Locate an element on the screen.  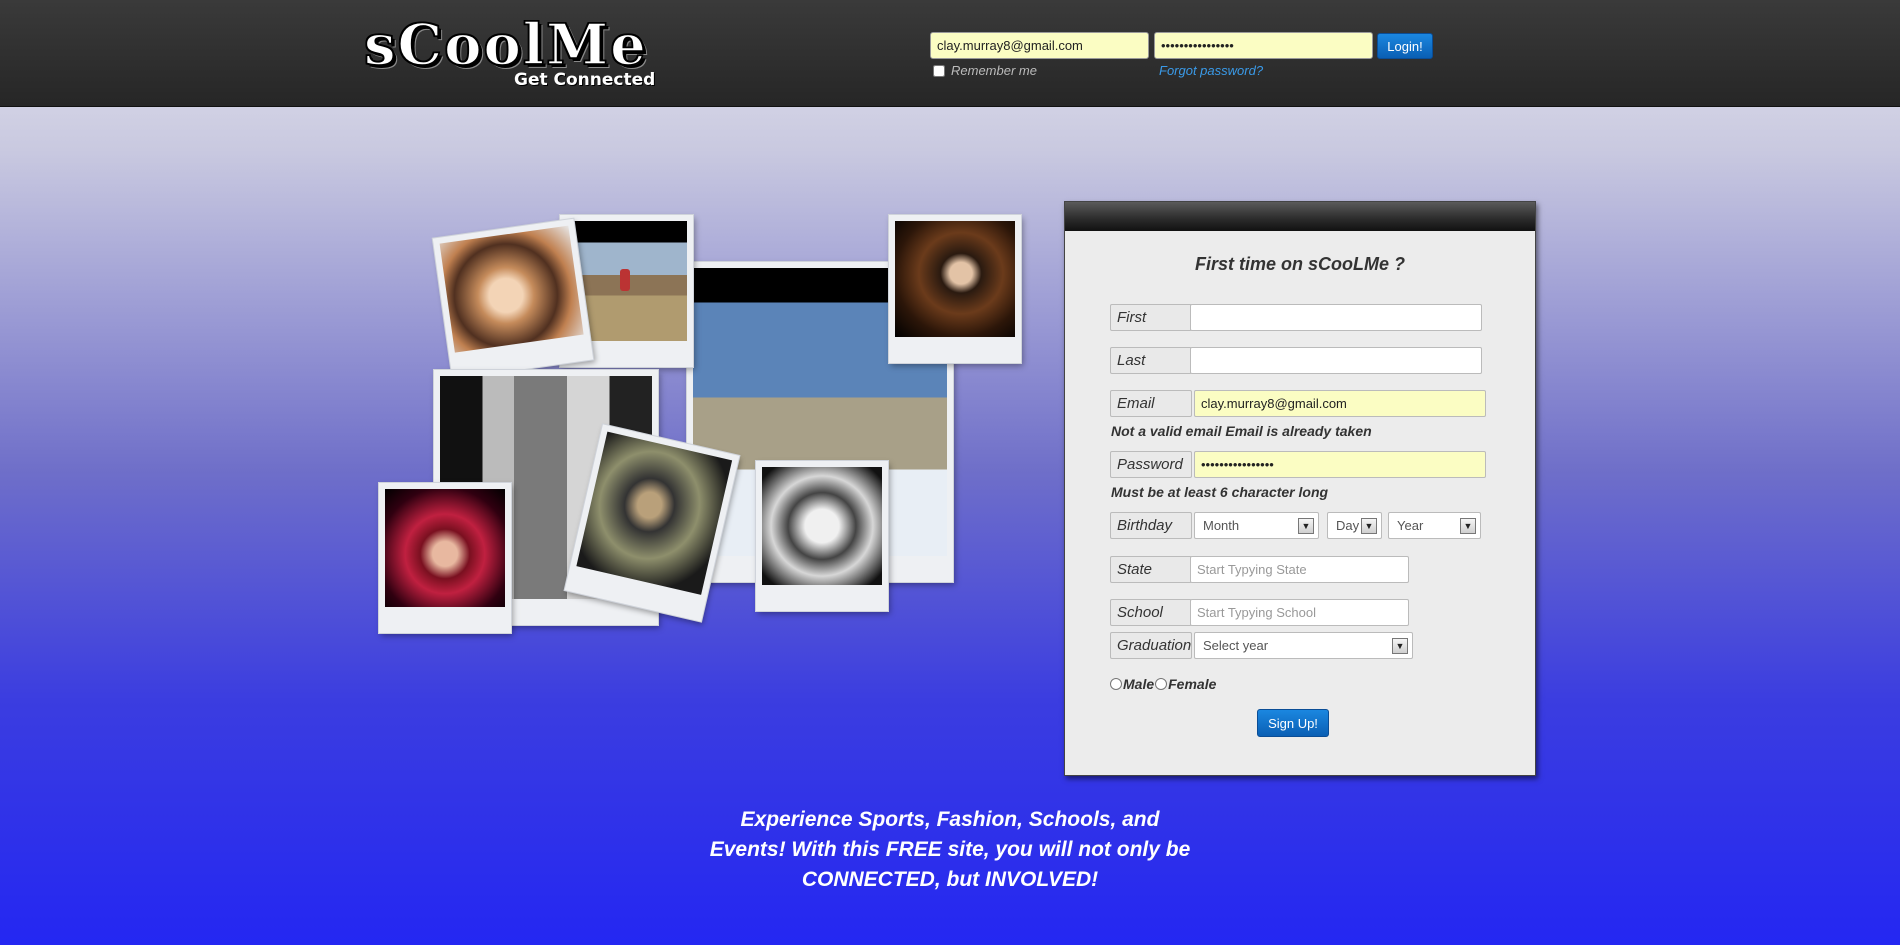
remember-me-checkbox is located at coordinates (939, 70).